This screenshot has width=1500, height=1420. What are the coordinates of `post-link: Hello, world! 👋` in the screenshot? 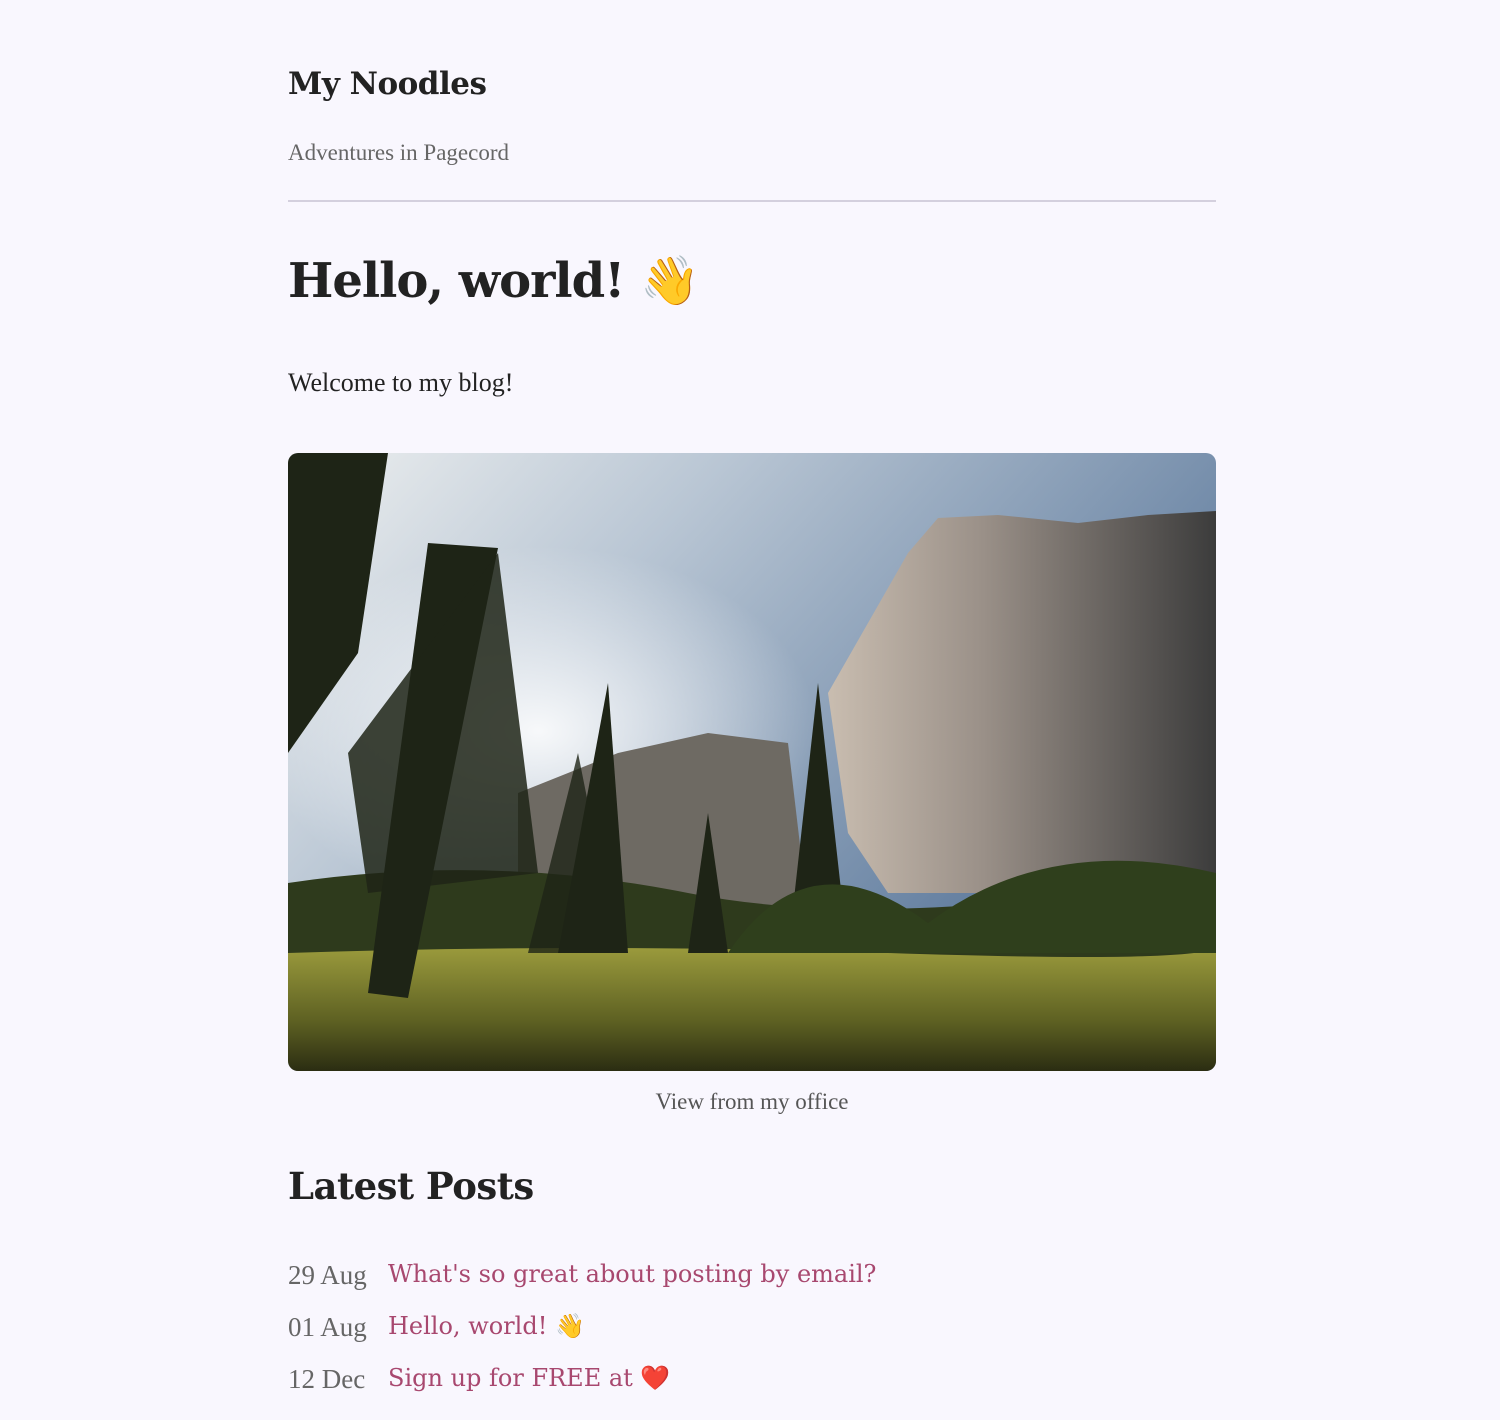 It's located at (486, 1338).